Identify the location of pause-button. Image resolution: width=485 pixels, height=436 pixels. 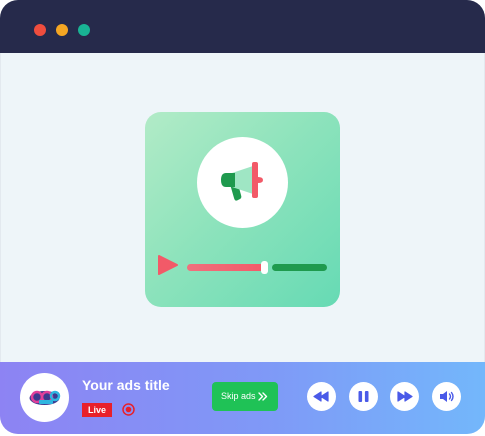
(363, 396).